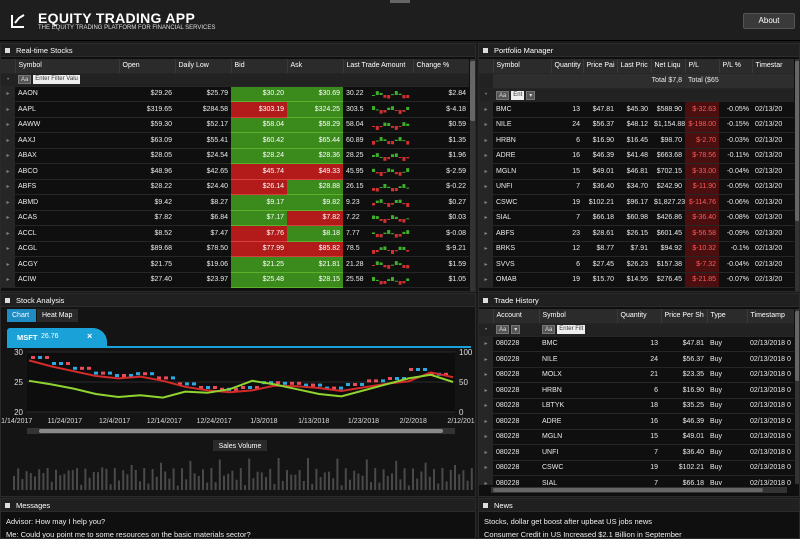 This screenshot has height=539, width=800. Describe the element at coordinates (567, 66) in the screenshot. I see `column-header: Quantity` at that location.